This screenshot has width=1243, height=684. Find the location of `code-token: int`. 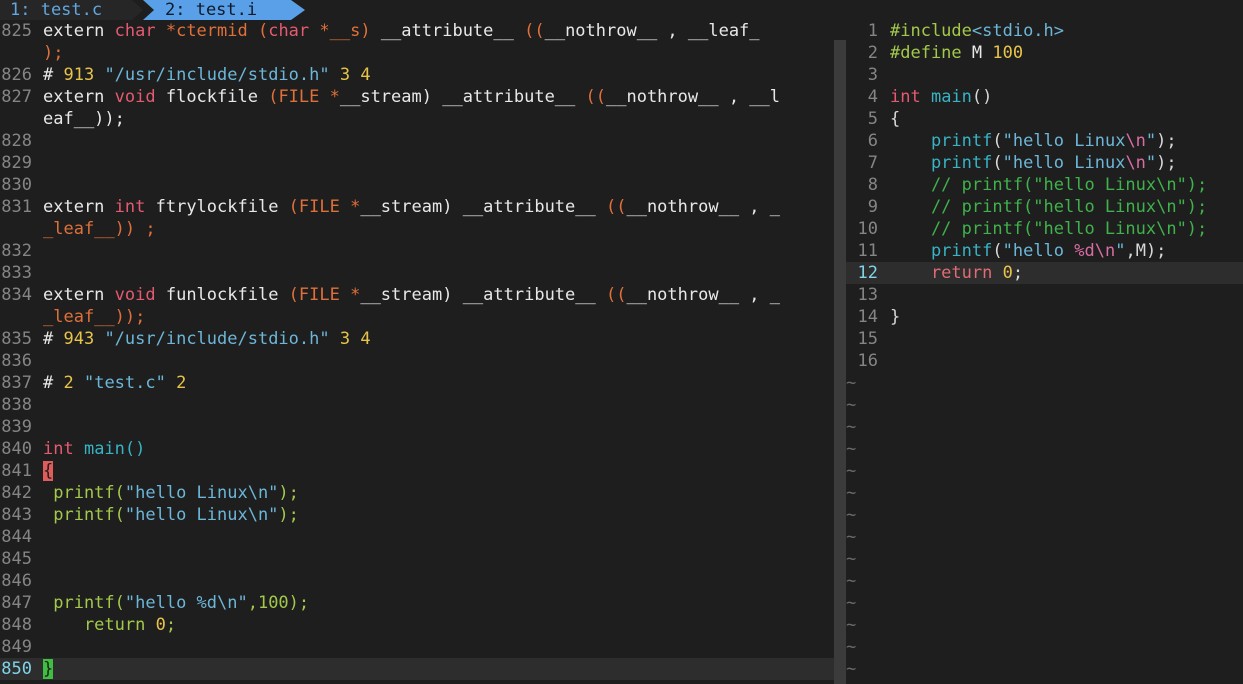

code-token: int is located at coordinates (130, 207).